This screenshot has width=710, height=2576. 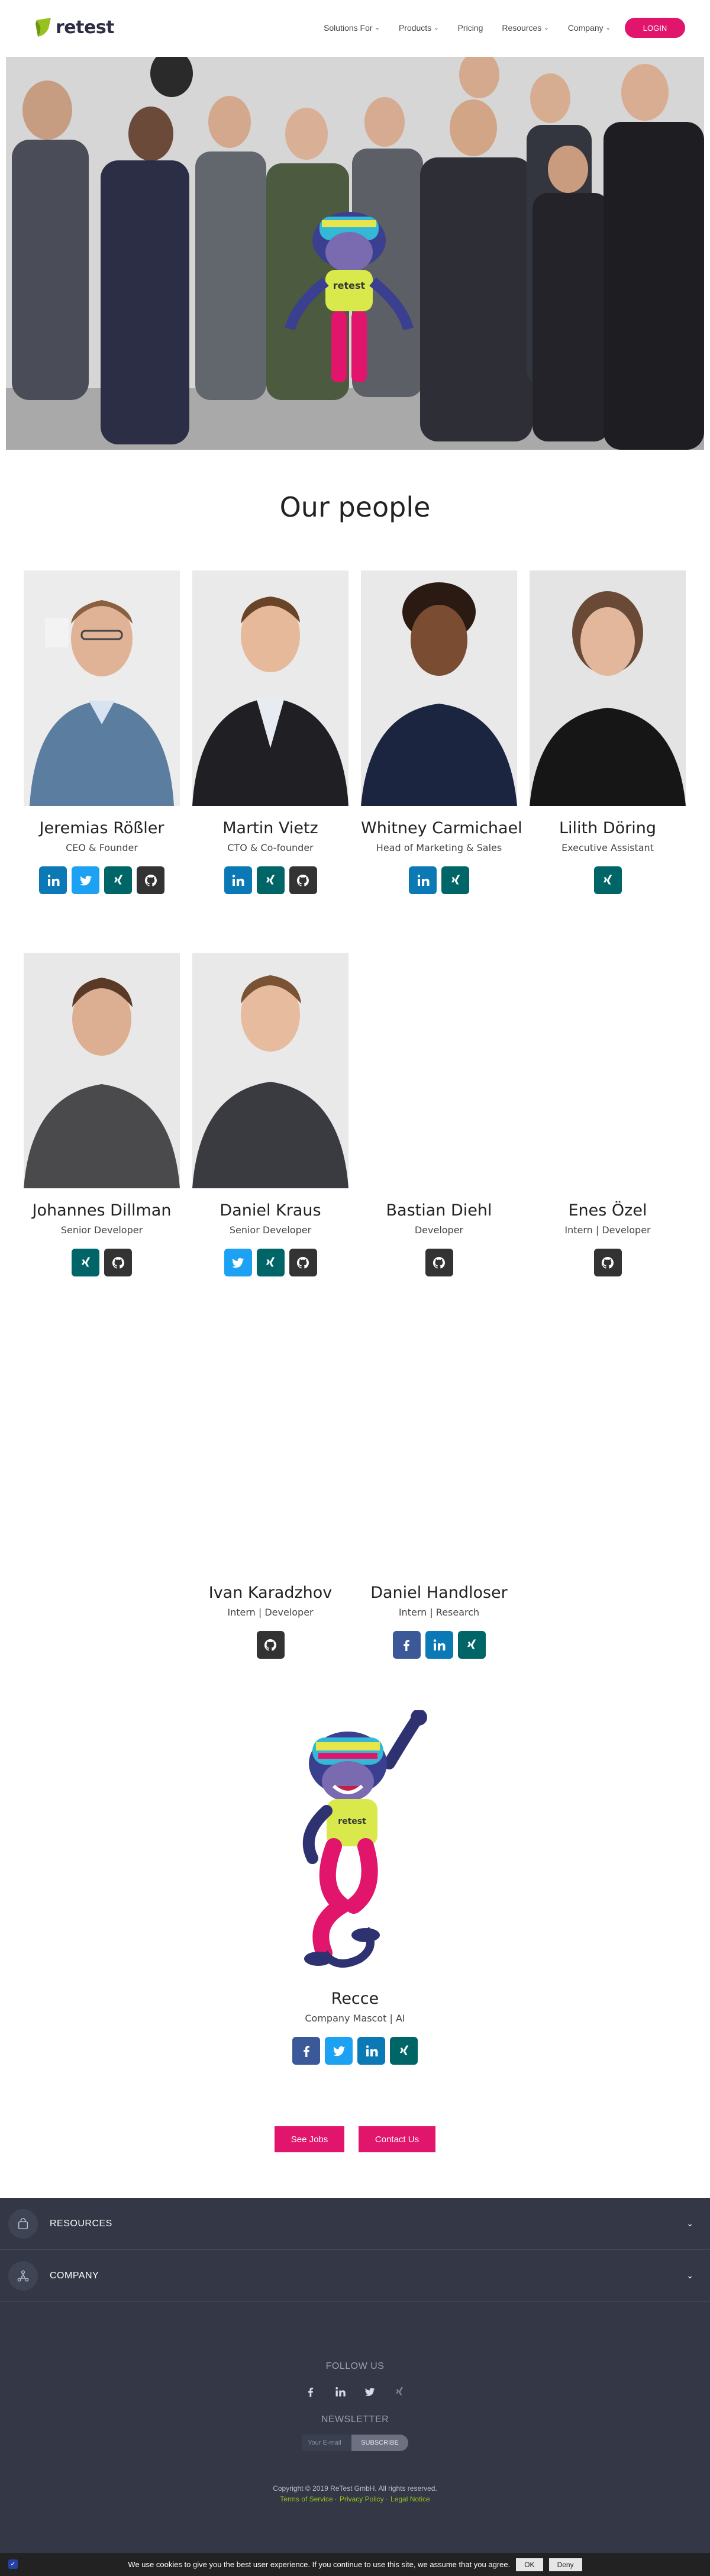 What do you see at coordinates (415, 28) in the screenshot?
I see `nav-products-label: Products` at bounding box center [415, 28].